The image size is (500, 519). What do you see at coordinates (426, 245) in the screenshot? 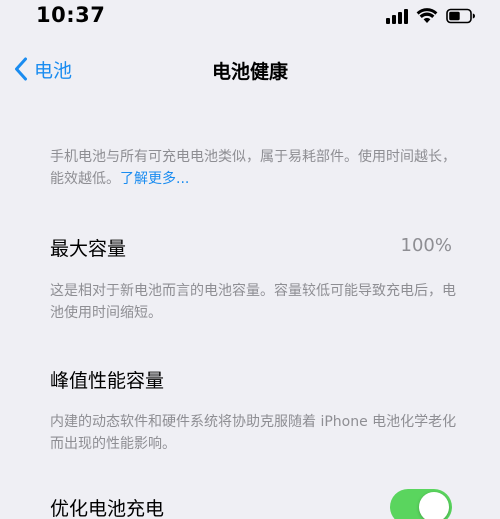
I see `max-capacity-value: 100%` at bounding box center [426, 245].